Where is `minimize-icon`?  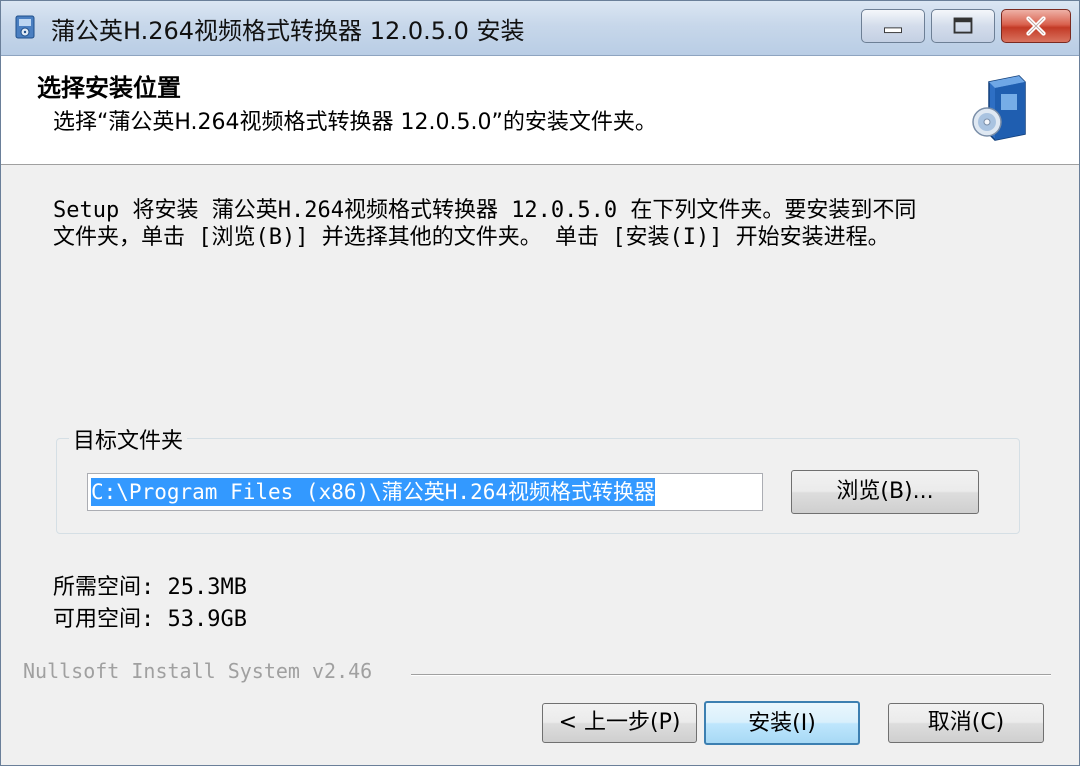 minimize-icon is located at coordinates (893, 30).